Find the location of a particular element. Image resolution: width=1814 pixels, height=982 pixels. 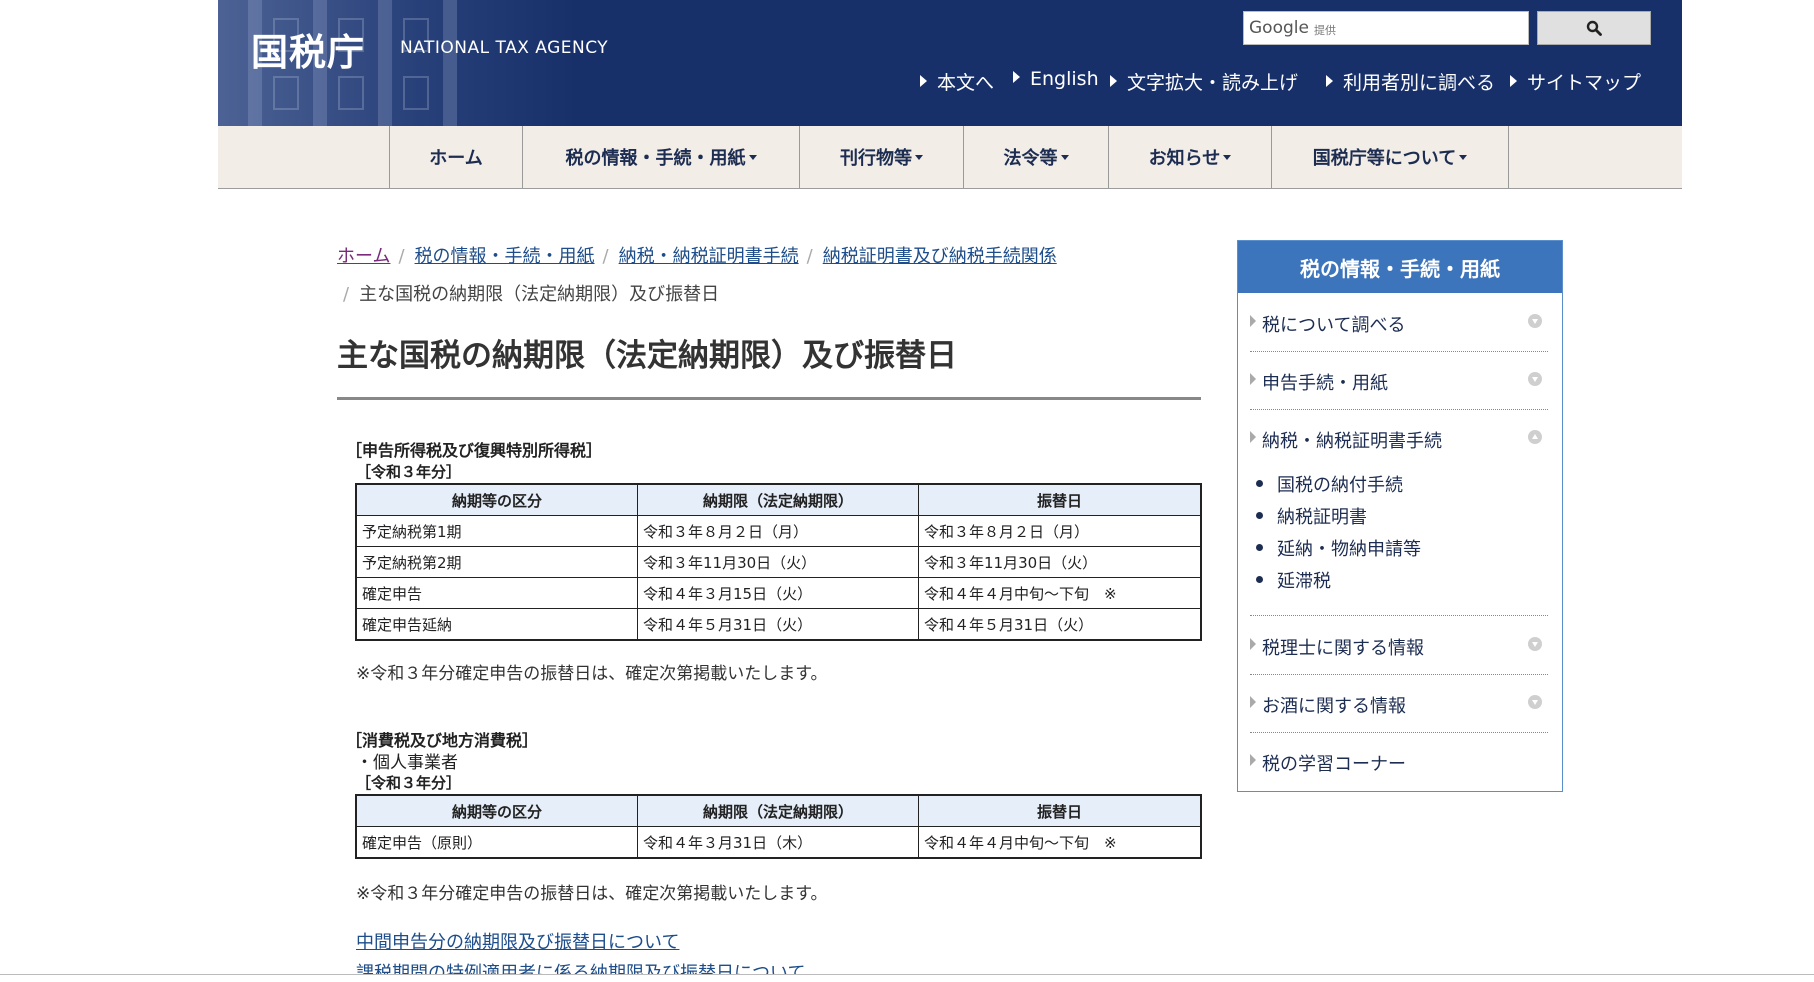

site-logo-english: NATIONAL TAX AGENCY is located at coordinates (504, 48).